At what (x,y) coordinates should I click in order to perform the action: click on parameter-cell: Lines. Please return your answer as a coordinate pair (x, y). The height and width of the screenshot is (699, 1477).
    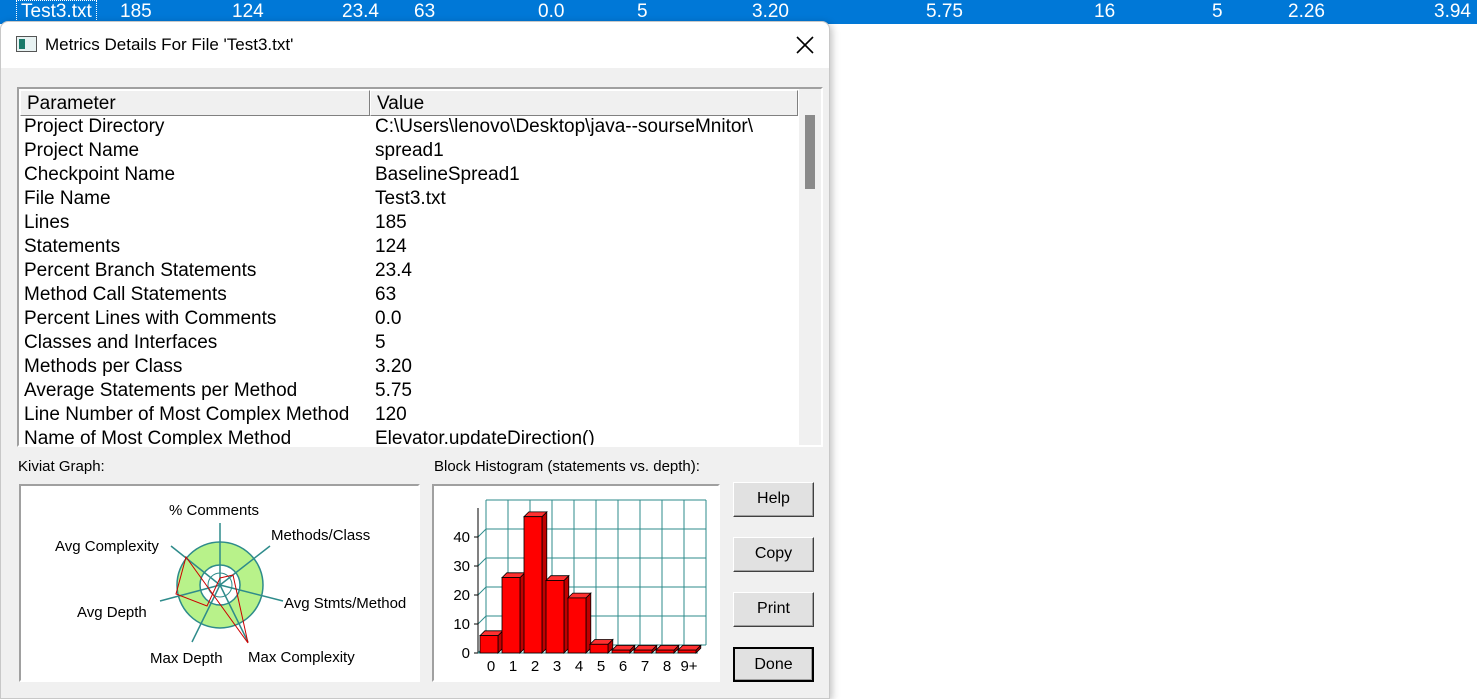
    Looking at the image, I should click on (47, 222).